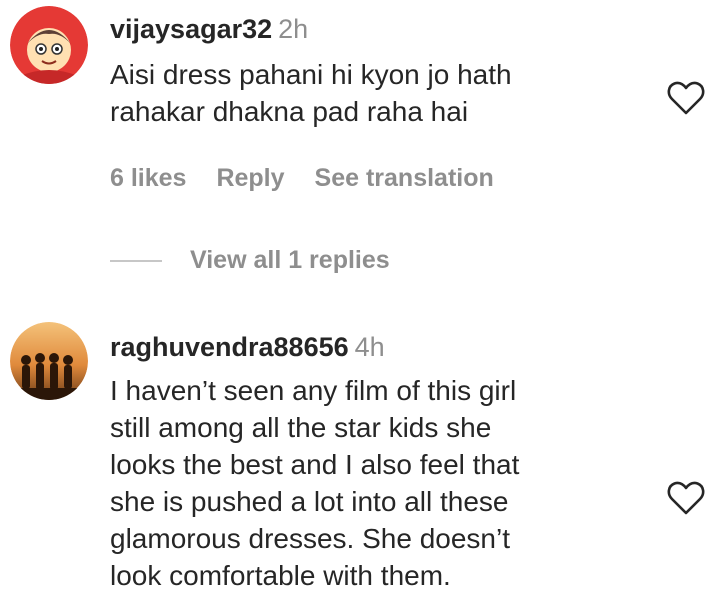 This screenshot has width=723, height=616. What do you see at coordinates (313, 390) in the screenshot?
I see `comment-text-line: I haven’t seen any film of this girl` at bounding box center [313, 390].